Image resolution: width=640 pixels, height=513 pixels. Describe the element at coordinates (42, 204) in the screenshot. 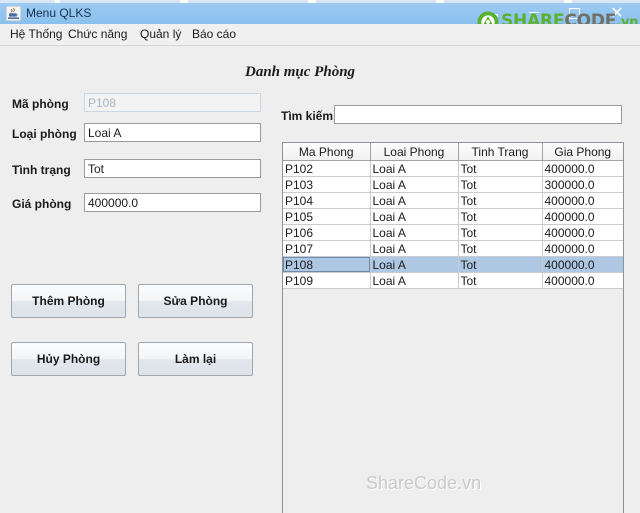

I see `gia-phong-label: Giá phòng` at that location.